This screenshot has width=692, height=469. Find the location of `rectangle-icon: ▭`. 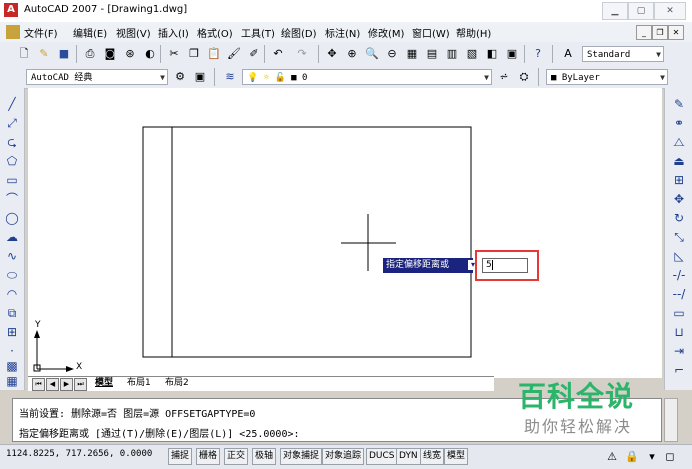

rectangle-icon: ▭ is located at coordinates (12, 180).